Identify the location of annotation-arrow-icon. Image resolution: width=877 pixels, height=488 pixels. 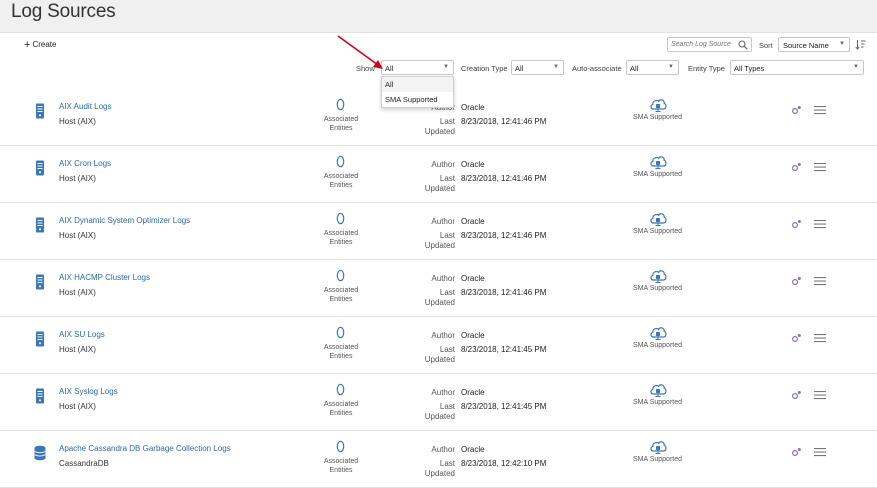
(360, 52).